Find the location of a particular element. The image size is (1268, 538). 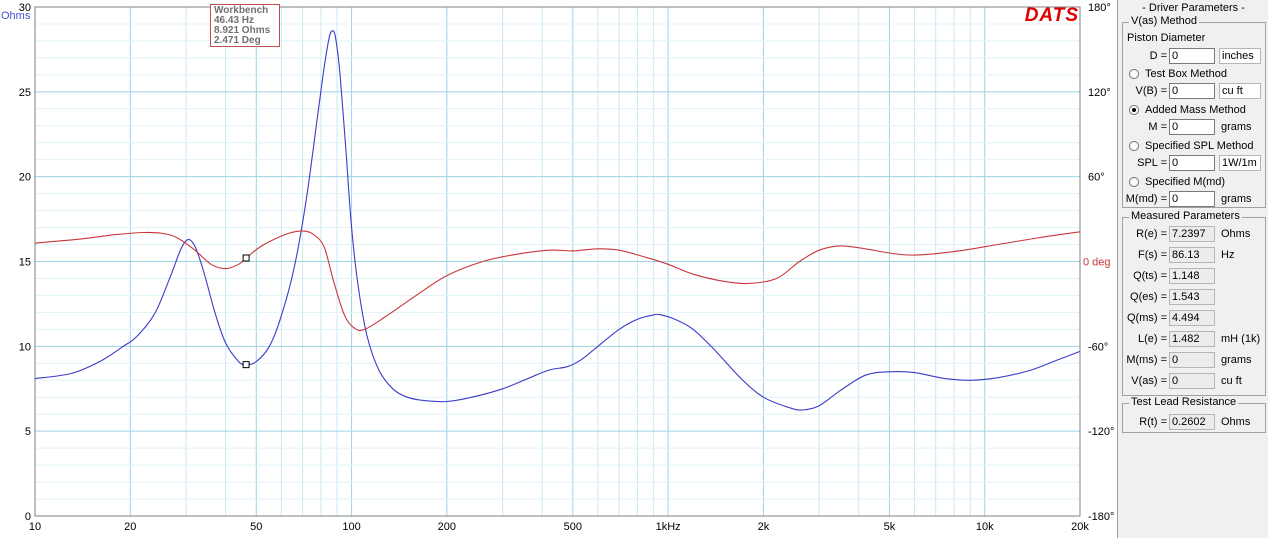

test-box-radio is located at coordinates (1134, 74).